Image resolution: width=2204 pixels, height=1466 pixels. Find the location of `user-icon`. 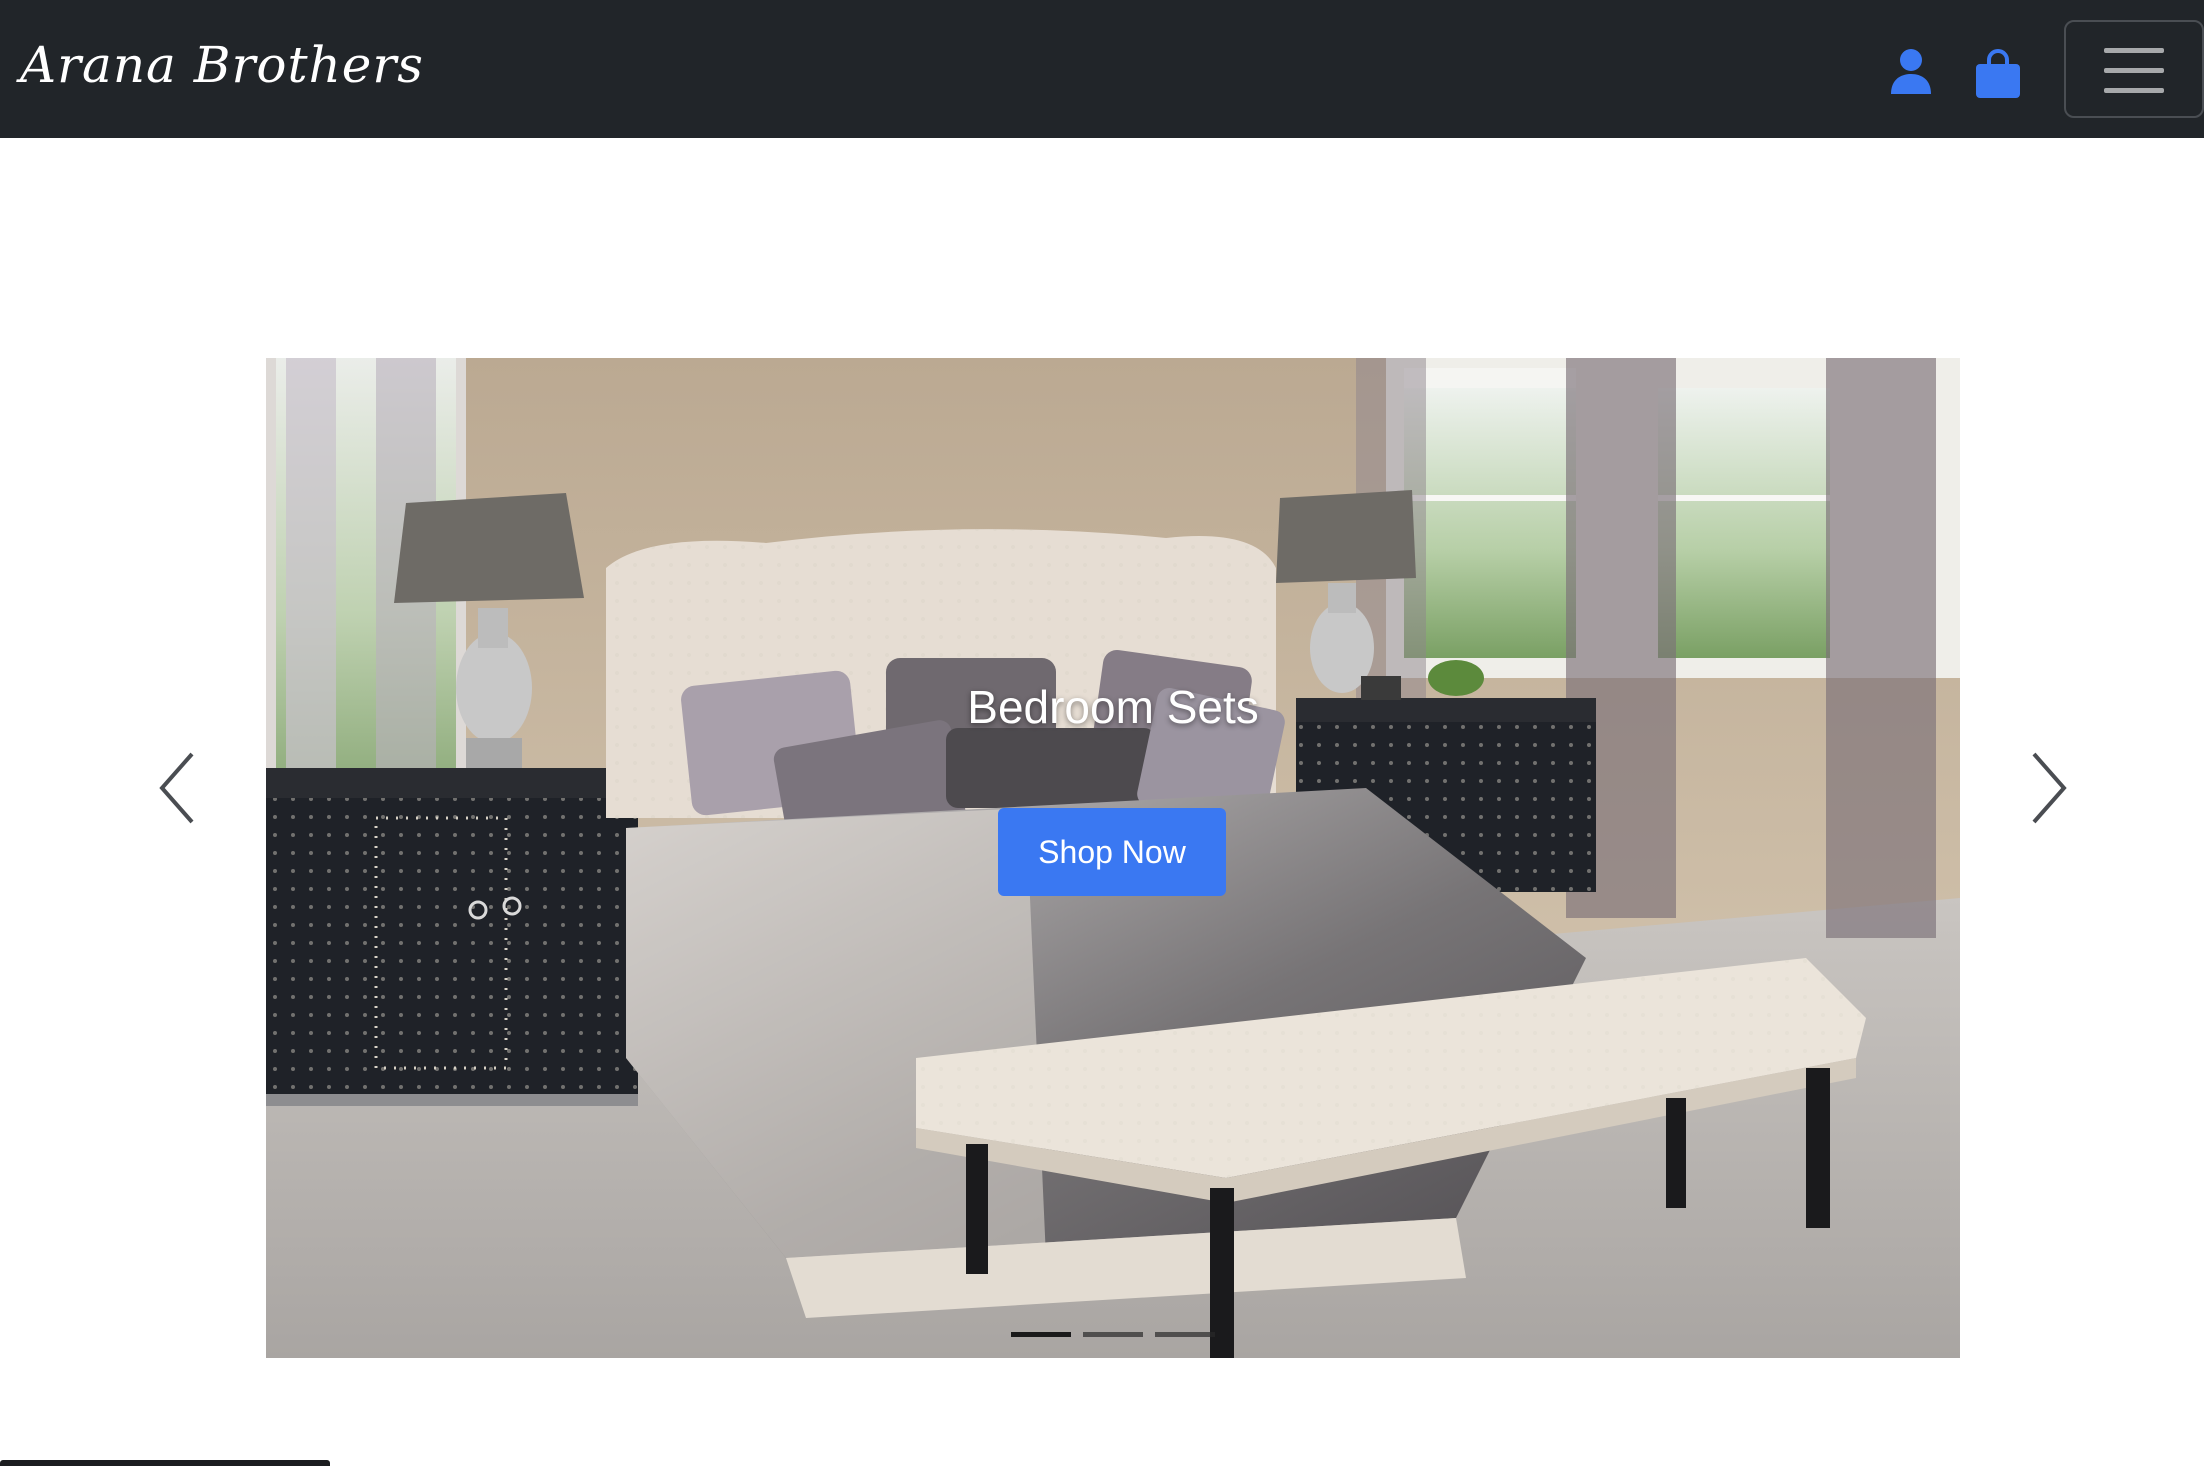

user-icon is located at coordinates (1911, 71).